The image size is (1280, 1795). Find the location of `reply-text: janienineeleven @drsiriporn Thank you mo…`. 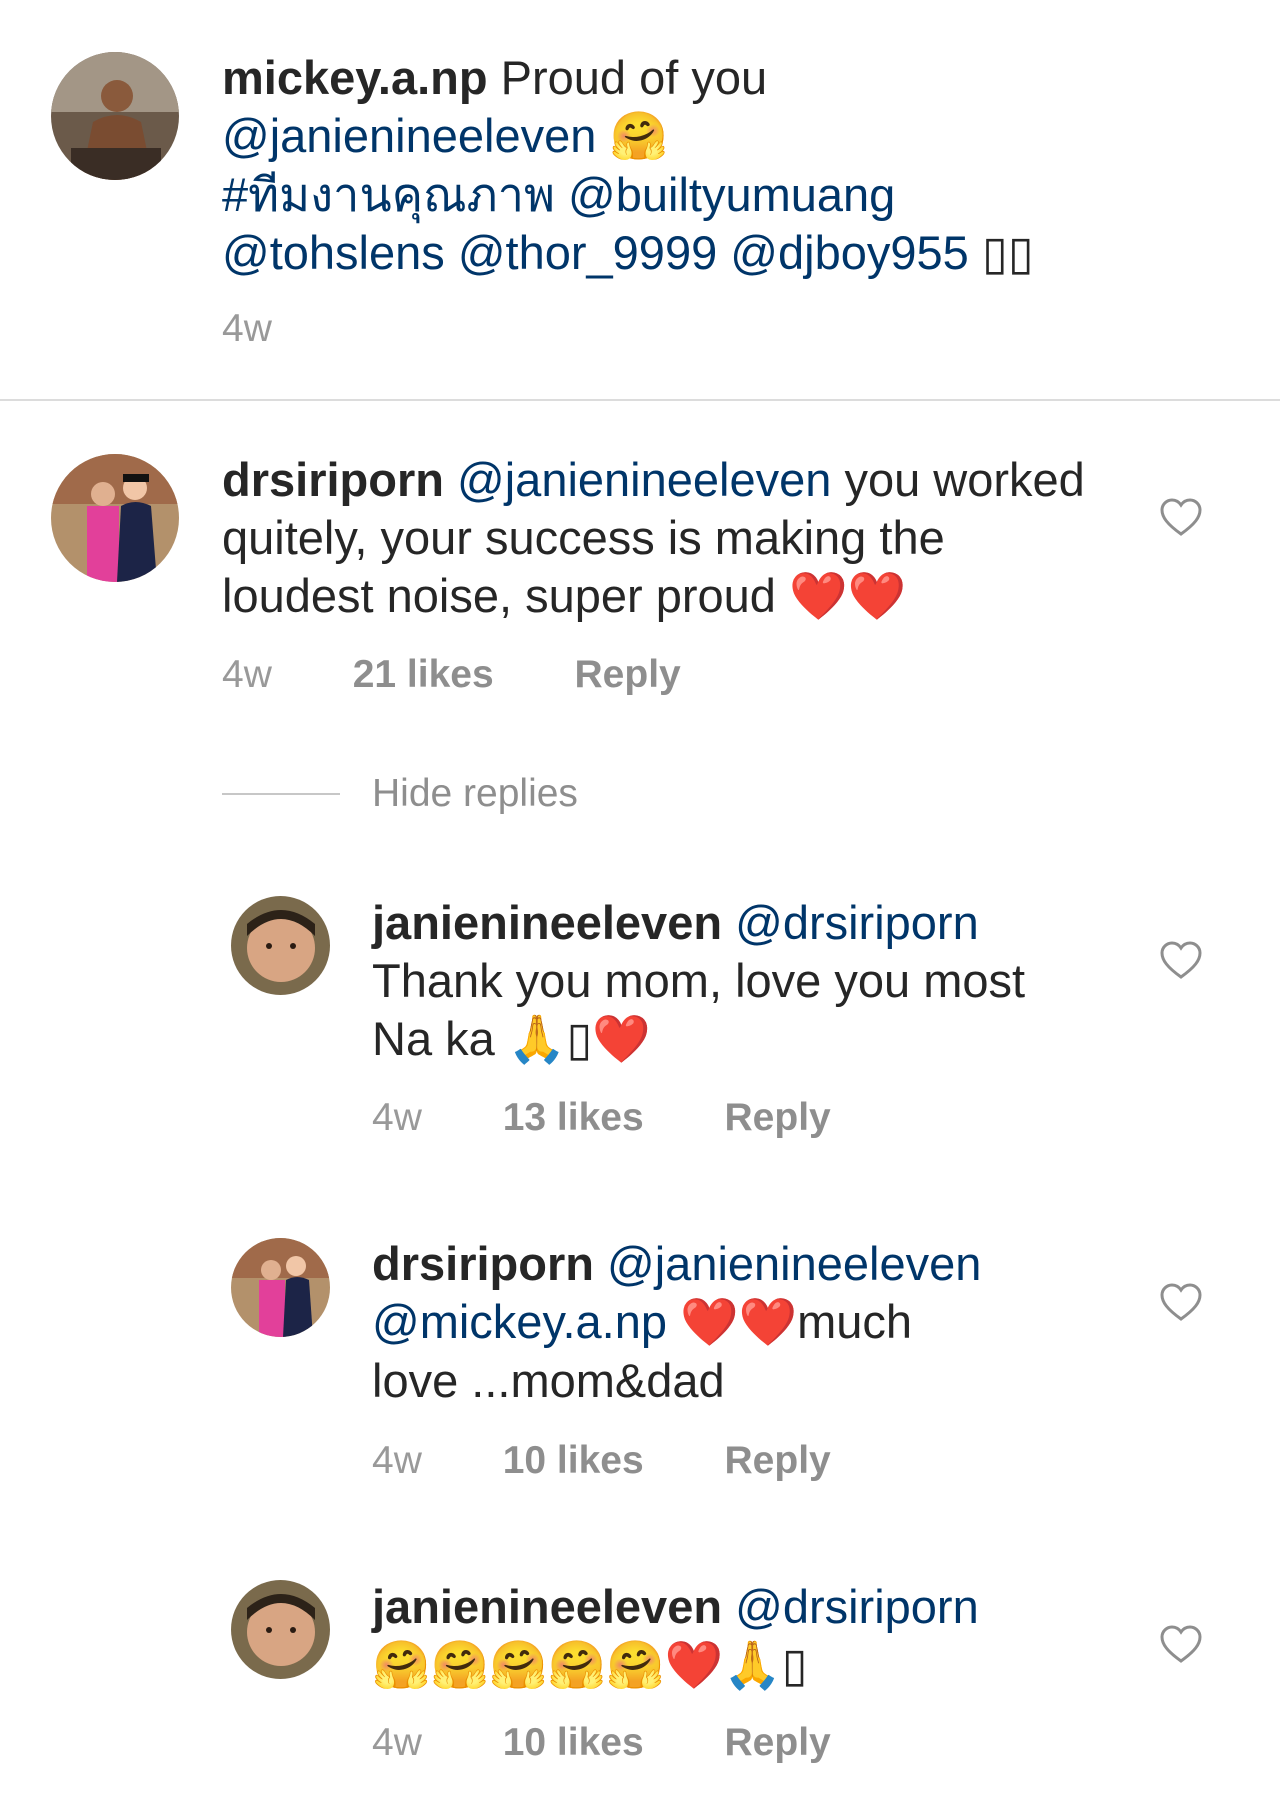

reply-text: janienineeleven @drsiriporn Thank you mo… is located at coordinates (699, 981).